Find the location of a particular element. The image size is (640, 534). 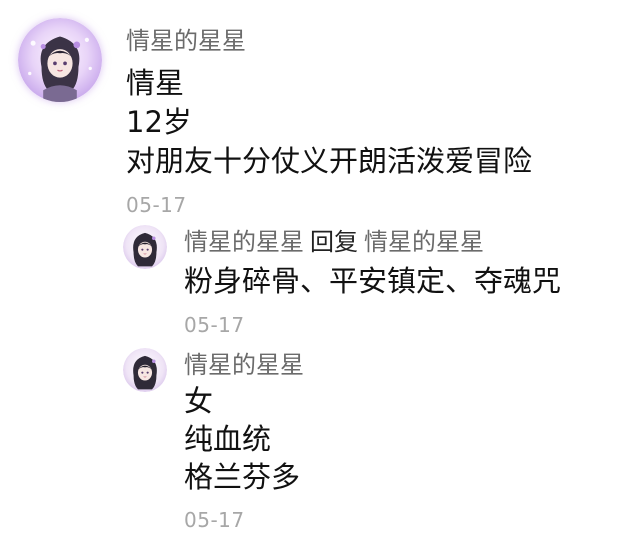

comment-author: 情星的星星 is located at coordinates (329, 41).